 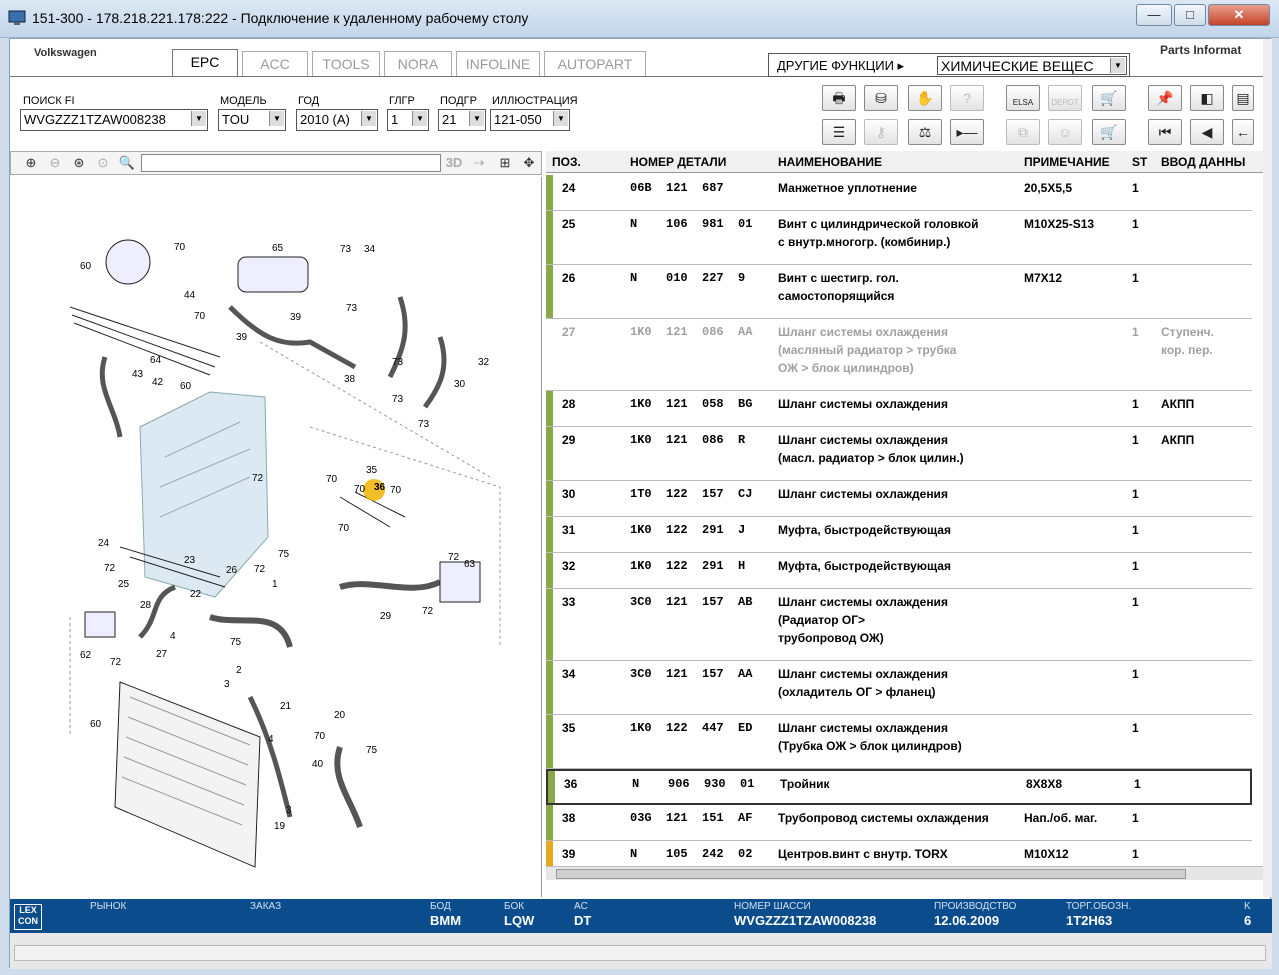 What do you see at coordinates (967, 132) in the screenshot?
I see `play-minus-button: ▸—` at bounding box center [967, 132].